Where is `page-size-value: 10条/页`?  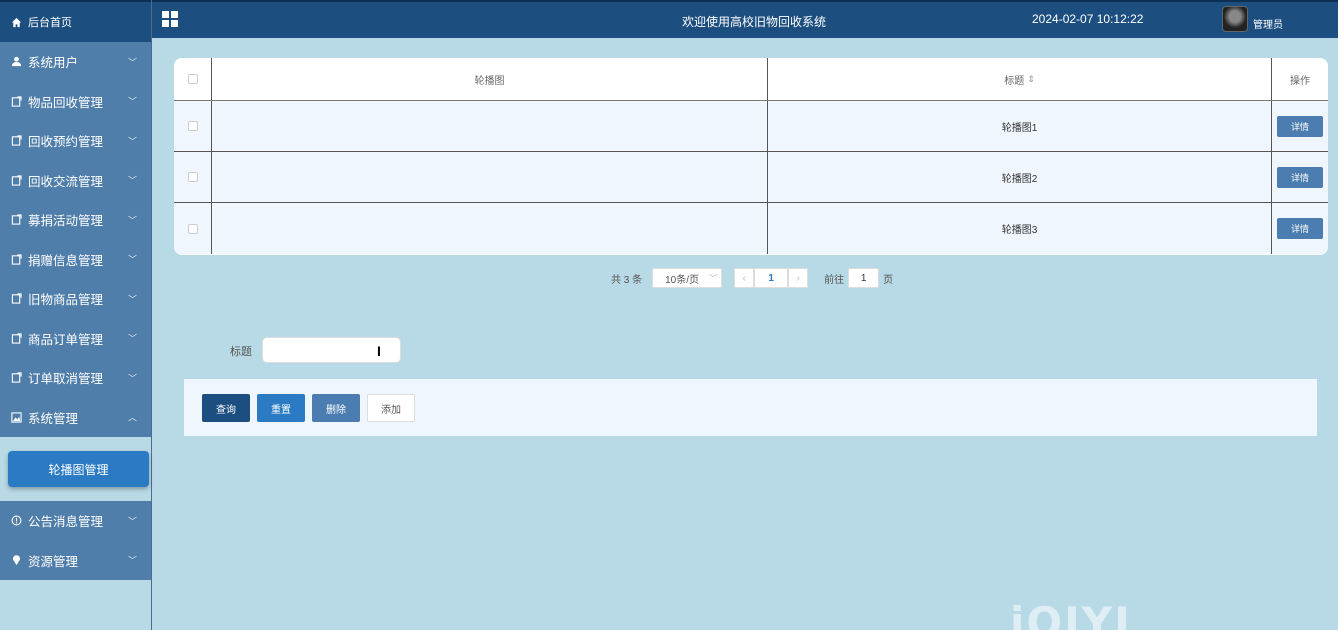
page-size-value: 10条/页 is located at coordinates (682, 280).